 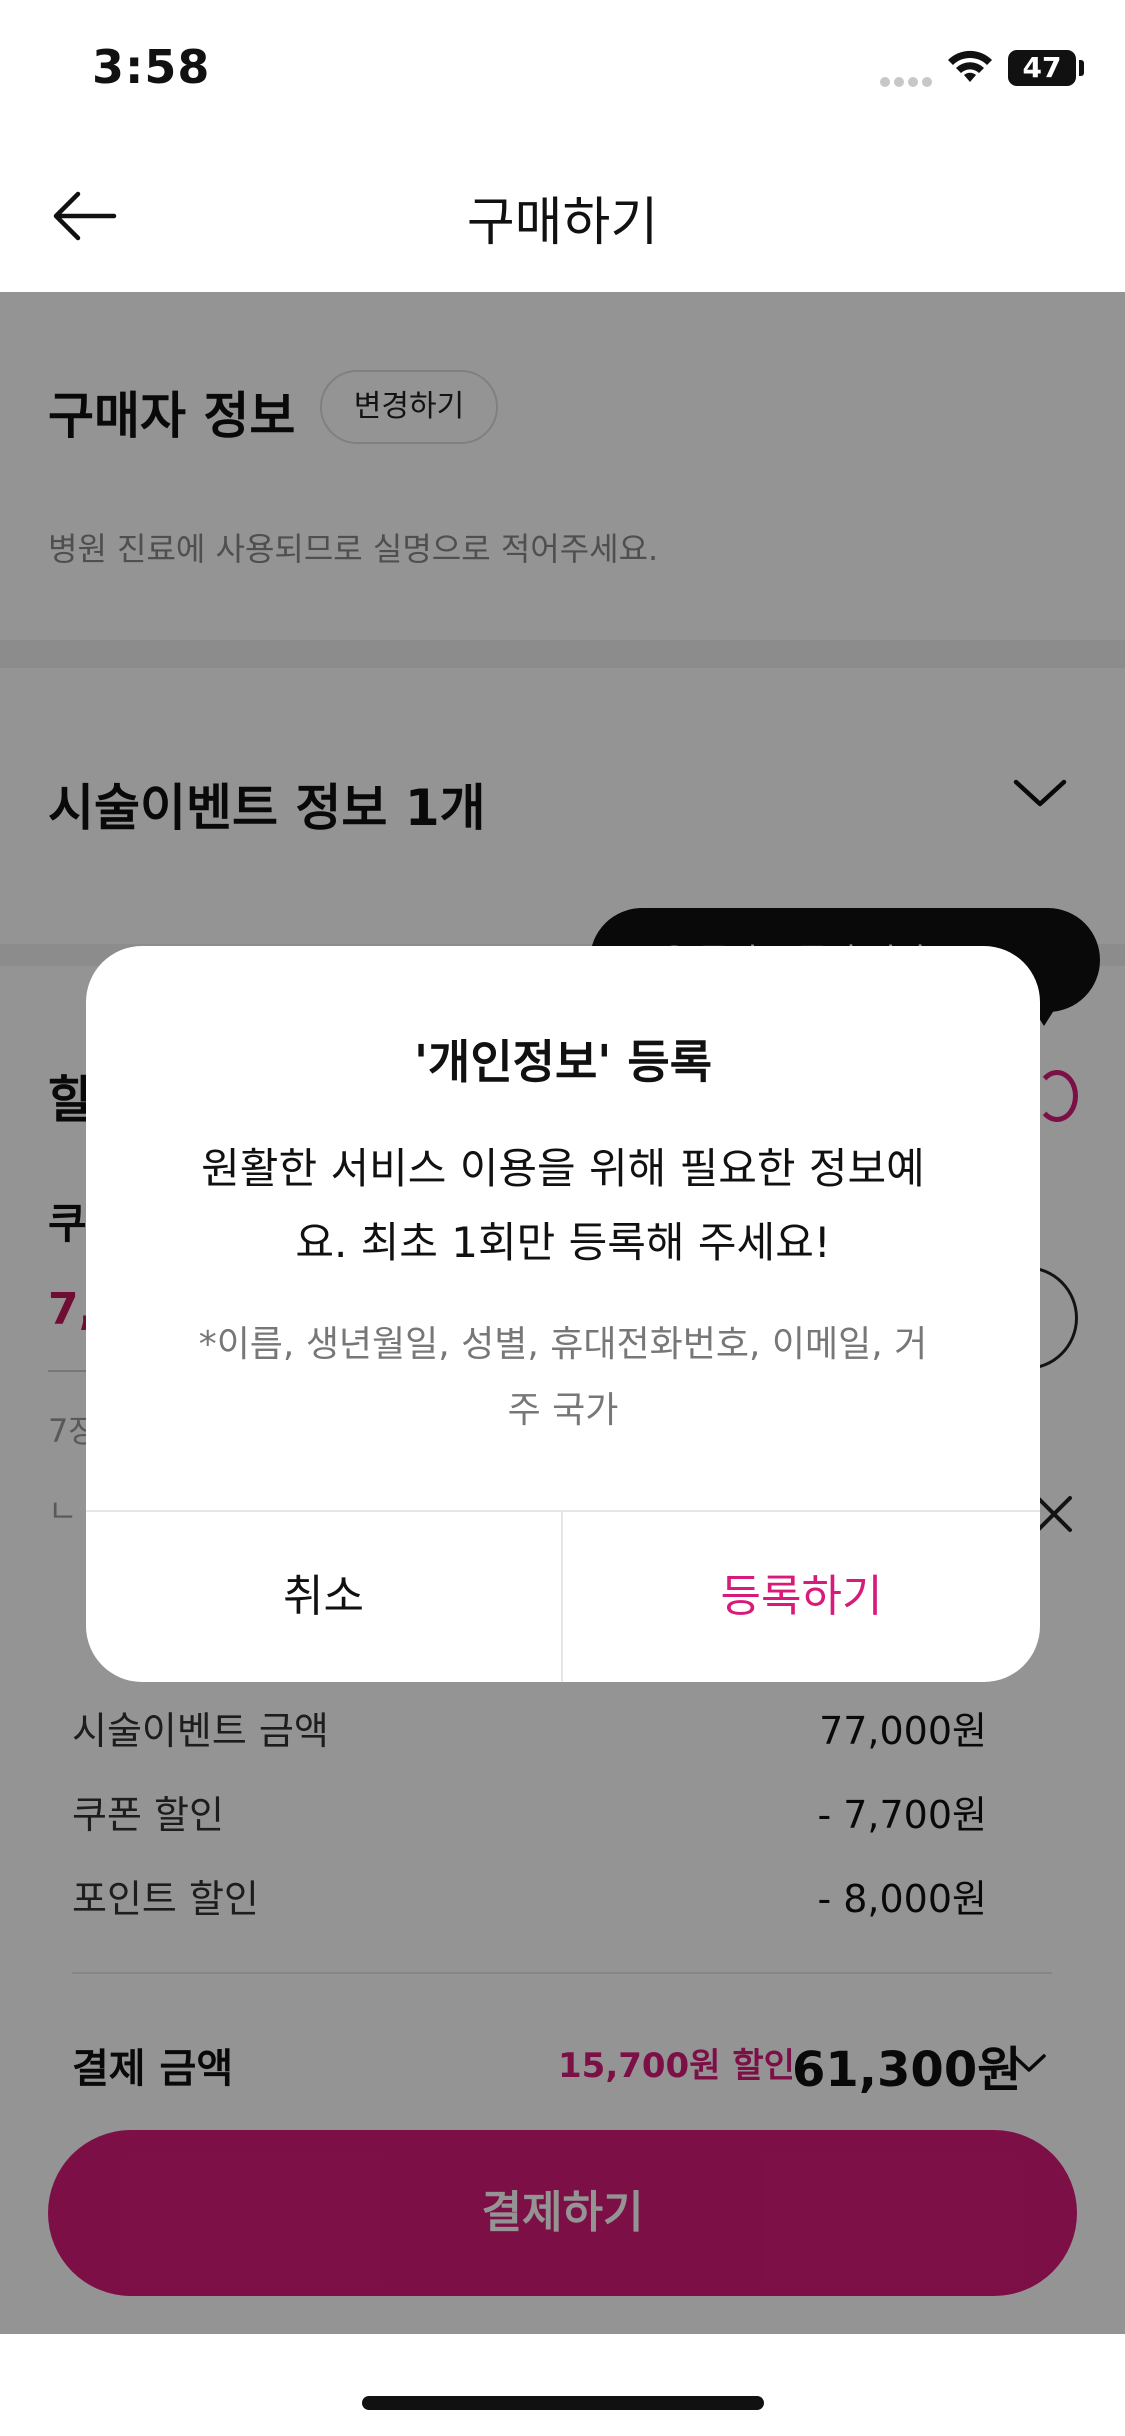 I want to click on dialog-note-line: *이름, 생년월일, 성별, 휴대전화번호, 이메일, 거, so click(x=563, y=1344).